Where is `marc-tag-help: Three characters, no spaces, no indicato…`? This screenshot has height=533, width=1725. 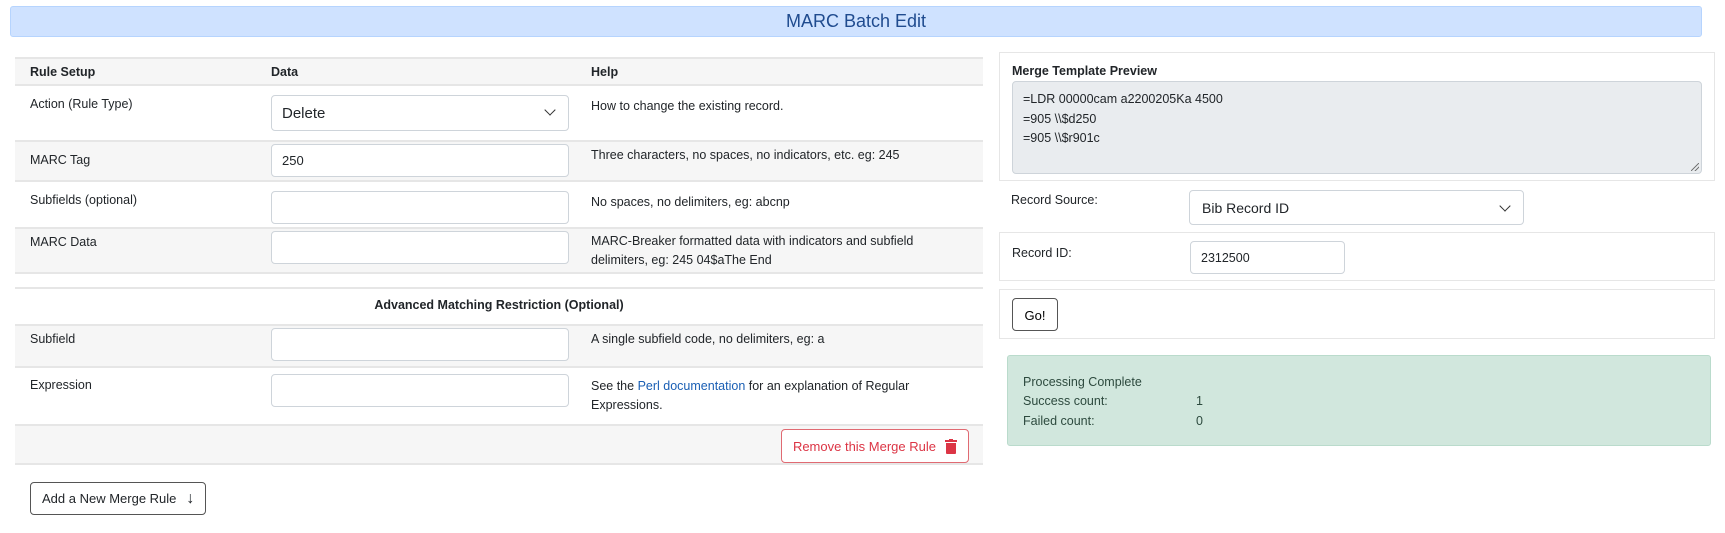 marc-tag-help: Three characters, no spaces, no indicato… is located at coordinates (745, 155).